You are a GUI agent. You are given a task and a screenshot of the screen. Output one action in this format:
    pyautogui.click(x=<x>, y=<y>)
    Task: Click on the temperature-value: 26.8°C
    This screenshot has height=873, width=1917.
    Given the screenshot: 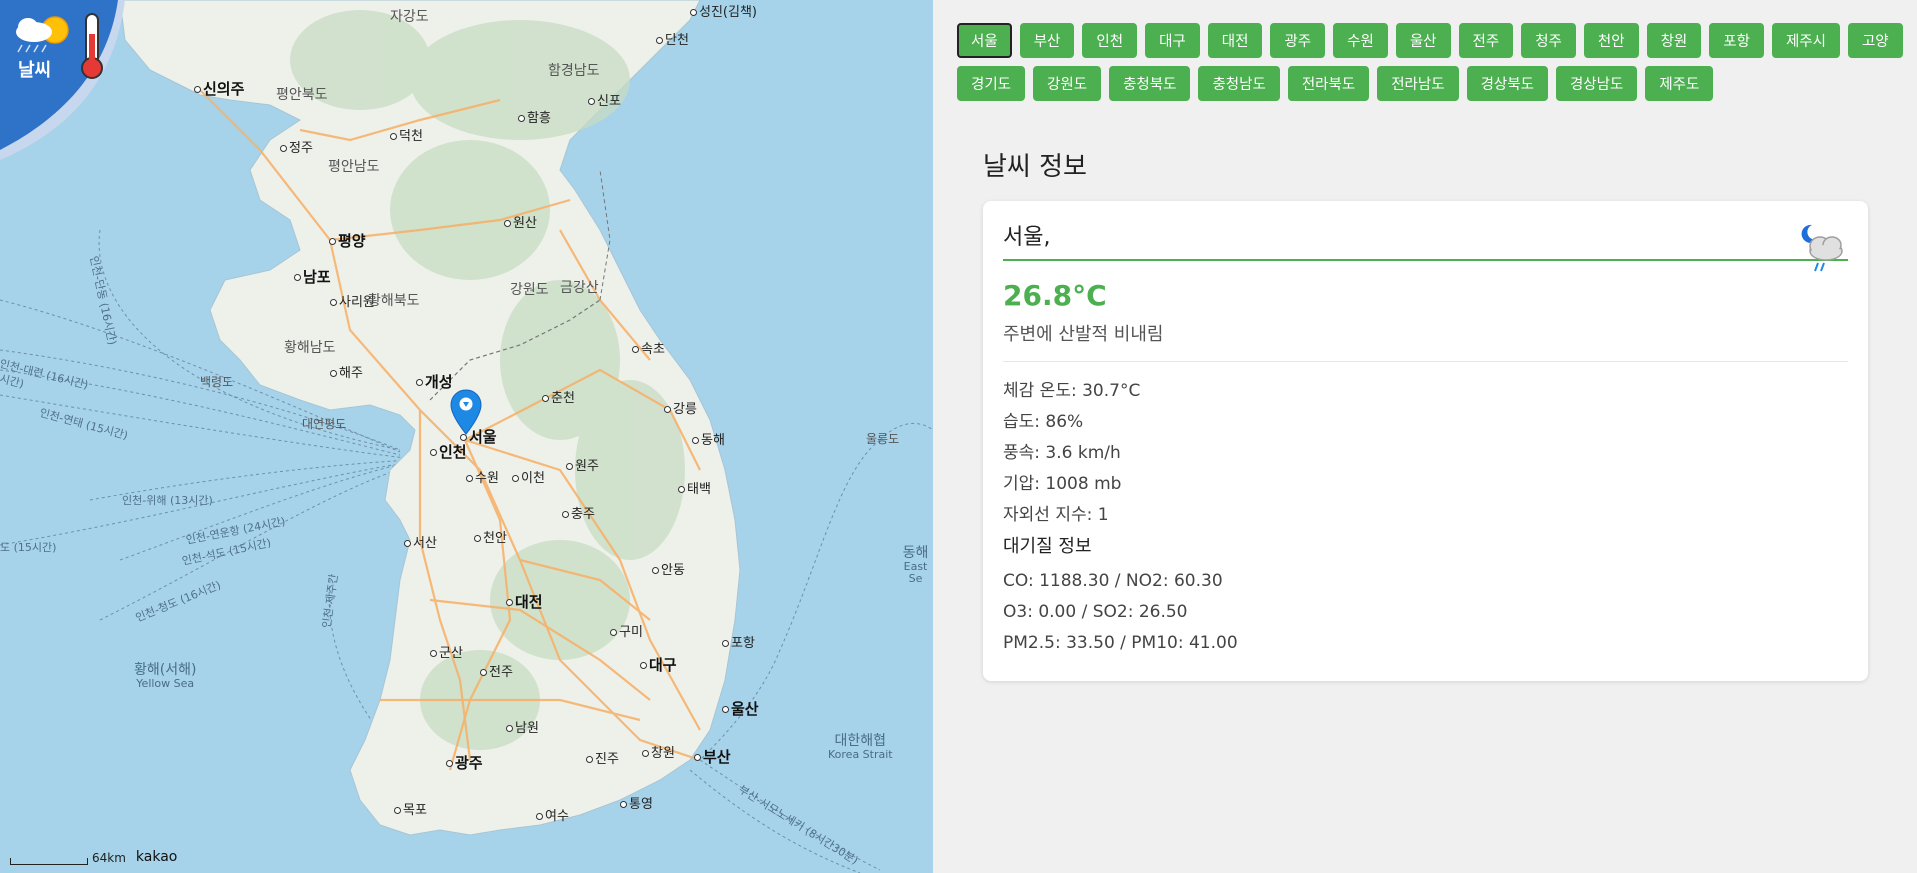 What is the action you would take?
    pyautogui.click(x=1055, y=295)
    